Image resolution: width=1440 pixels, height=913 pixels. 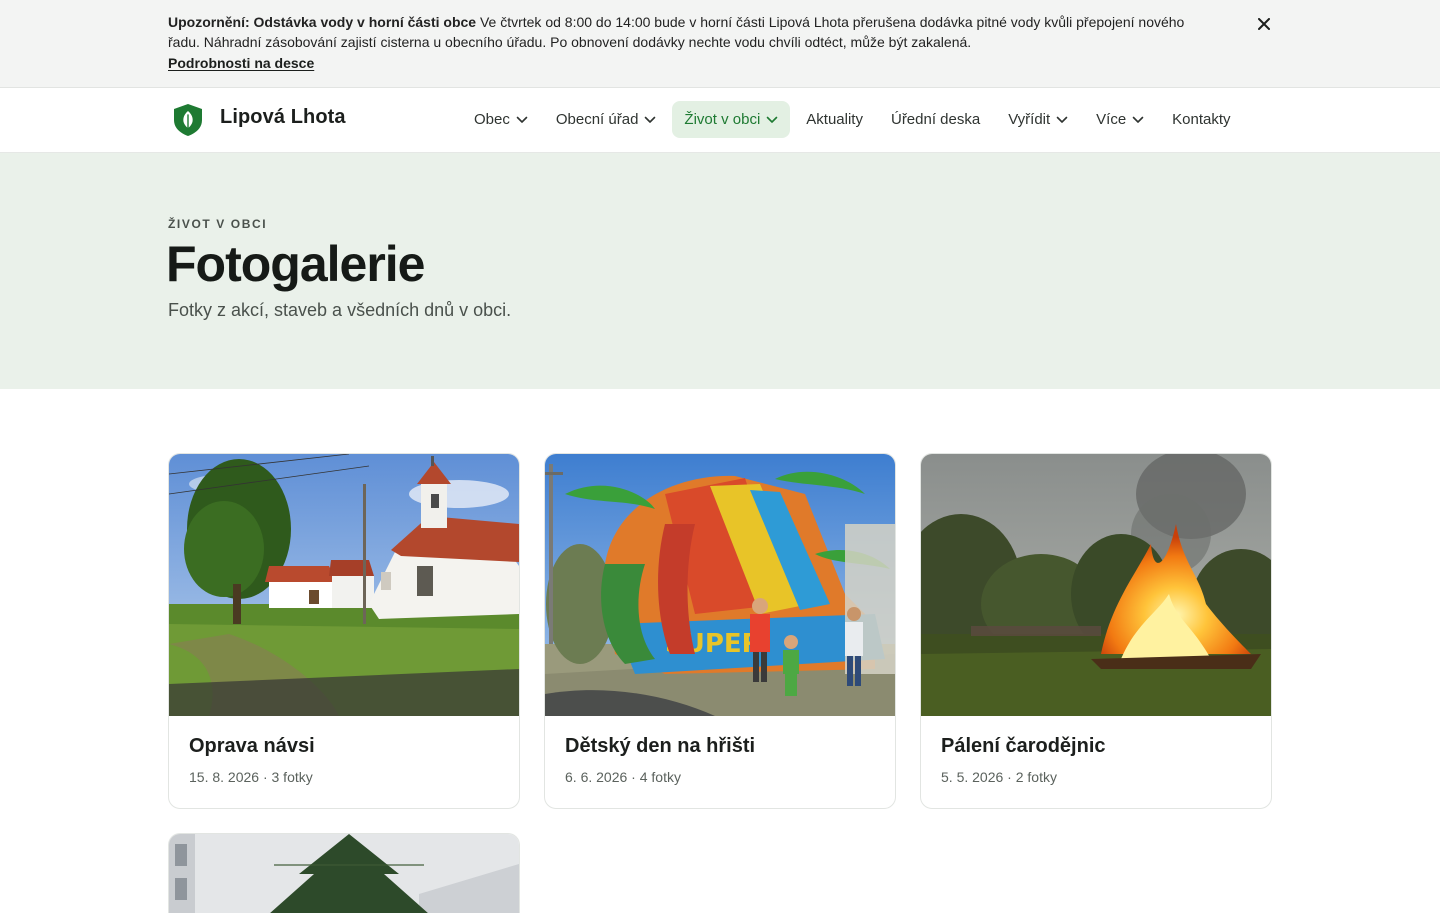 What do you see at coordinates (1096, 585) in the screenshot?
I see `bonfire-photo` at bounding box center [1096, 585].